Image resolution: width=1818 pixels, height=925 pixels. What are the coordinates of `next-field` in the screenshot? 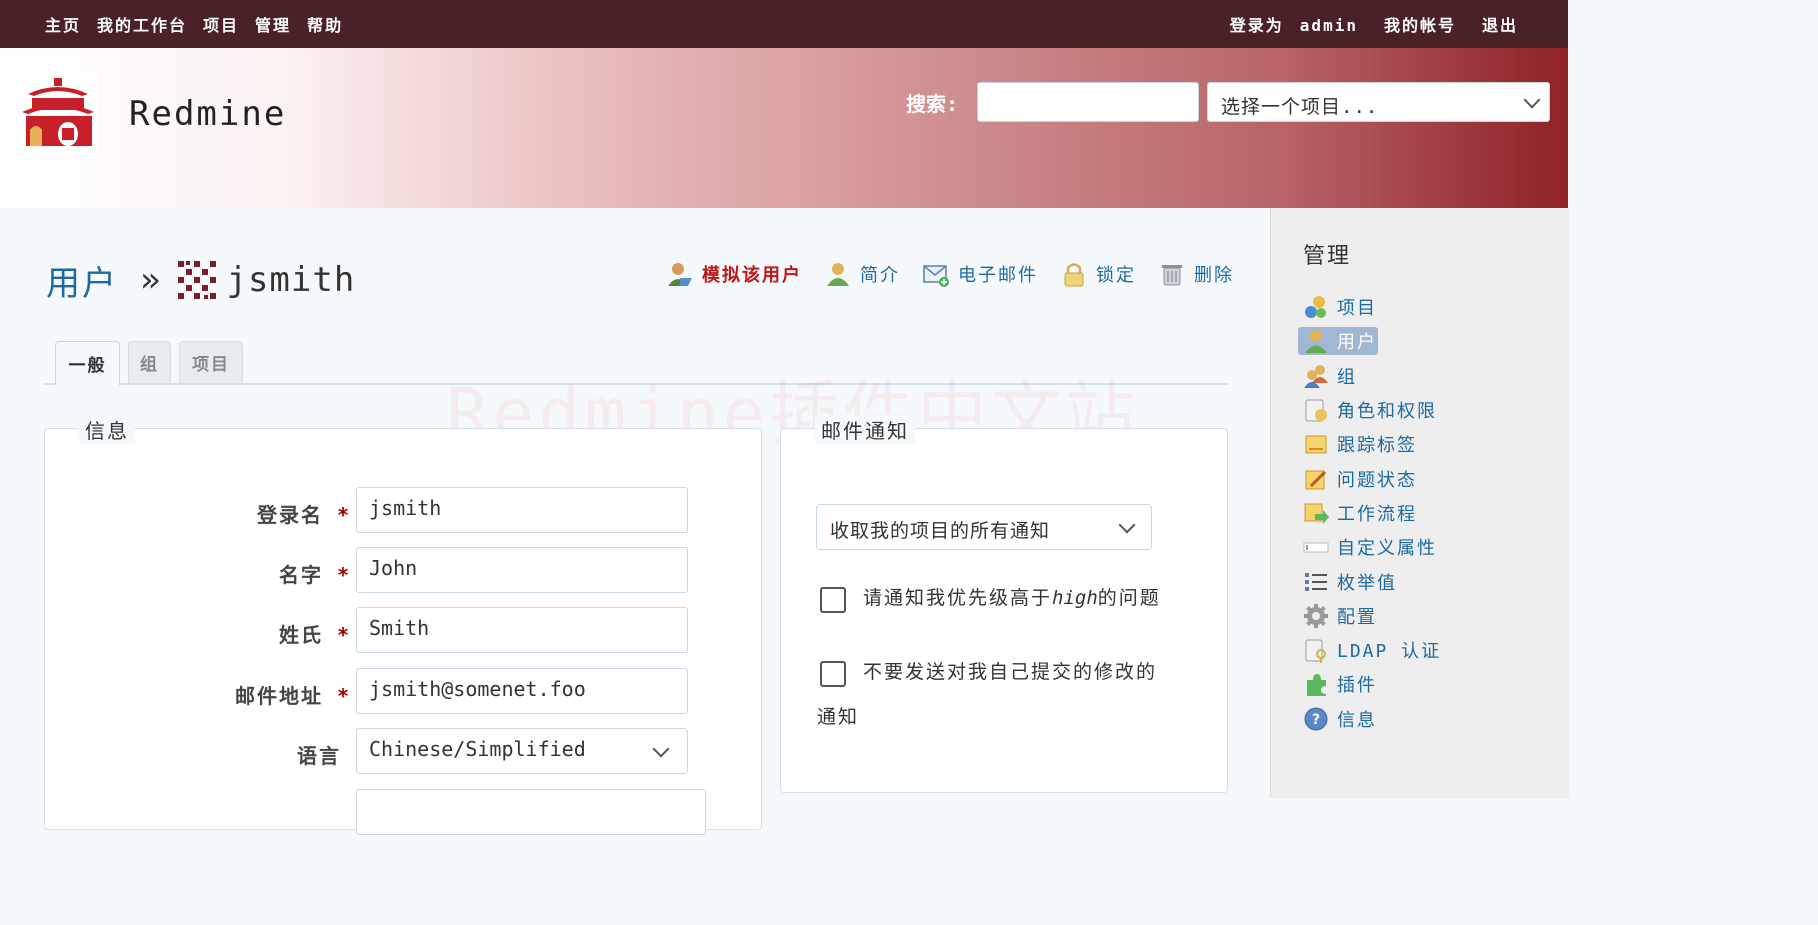 It's located at (531, 812).